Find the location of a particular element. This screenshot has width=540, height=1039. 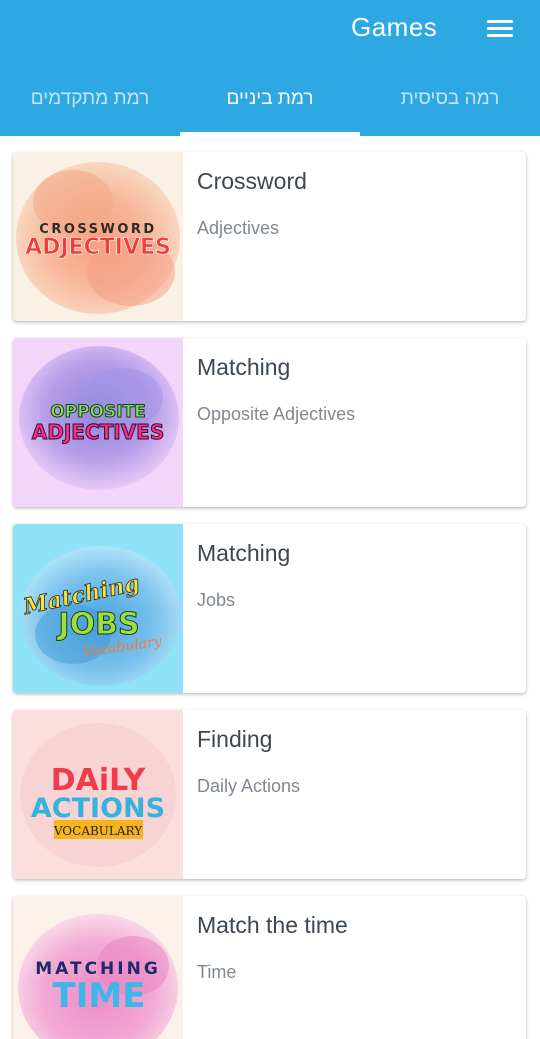

game-thumbnail: DAiLY ACTIONS VOCABULARY is located at coordinates (98, 794).